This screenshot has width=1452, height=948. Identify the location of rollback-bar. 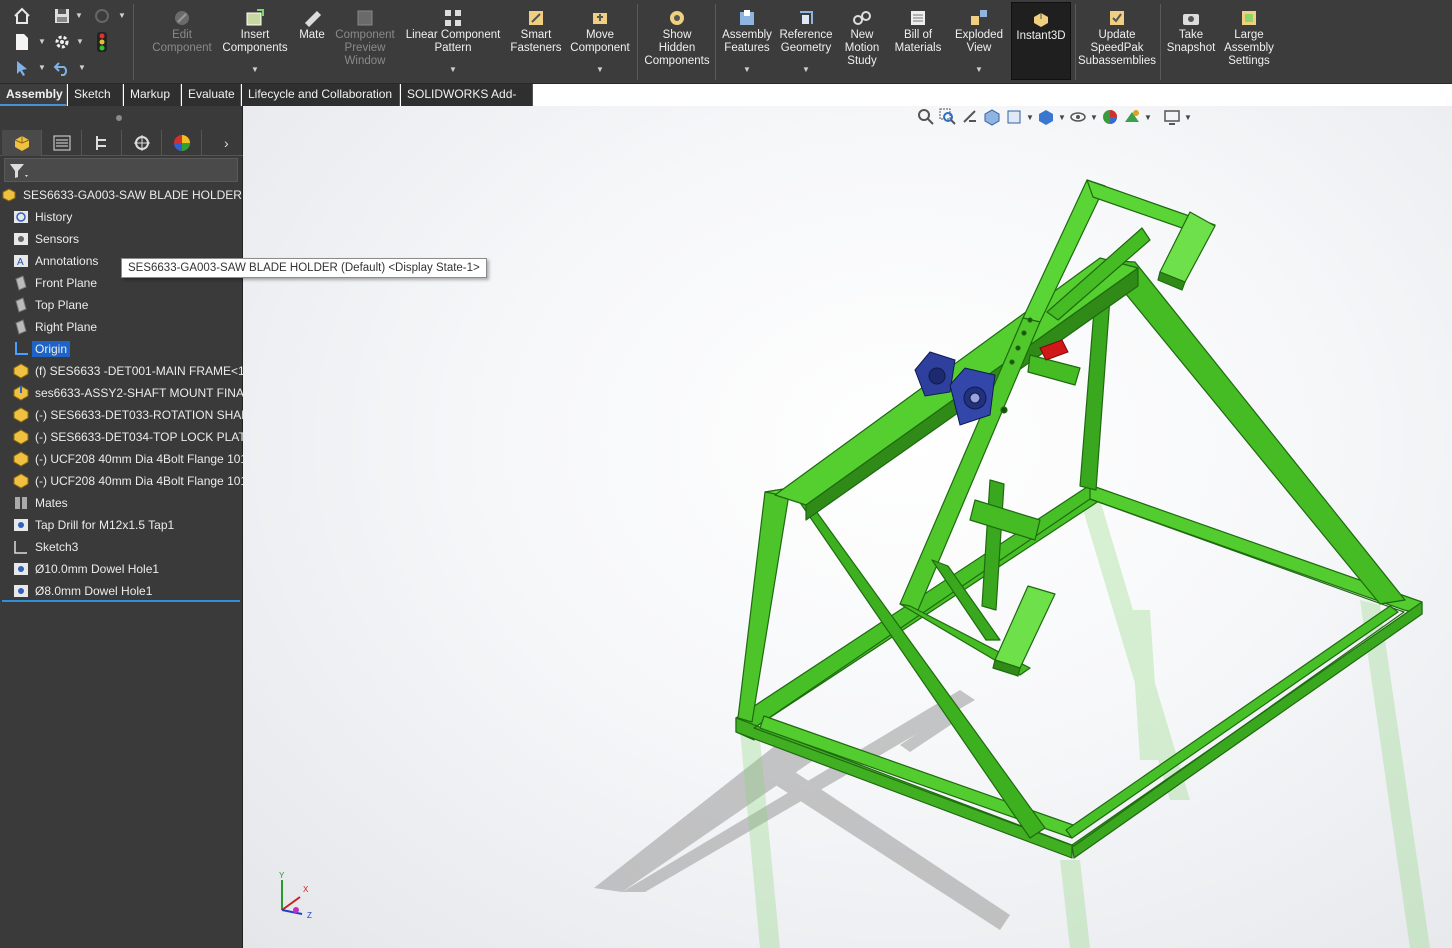
(121, 601).